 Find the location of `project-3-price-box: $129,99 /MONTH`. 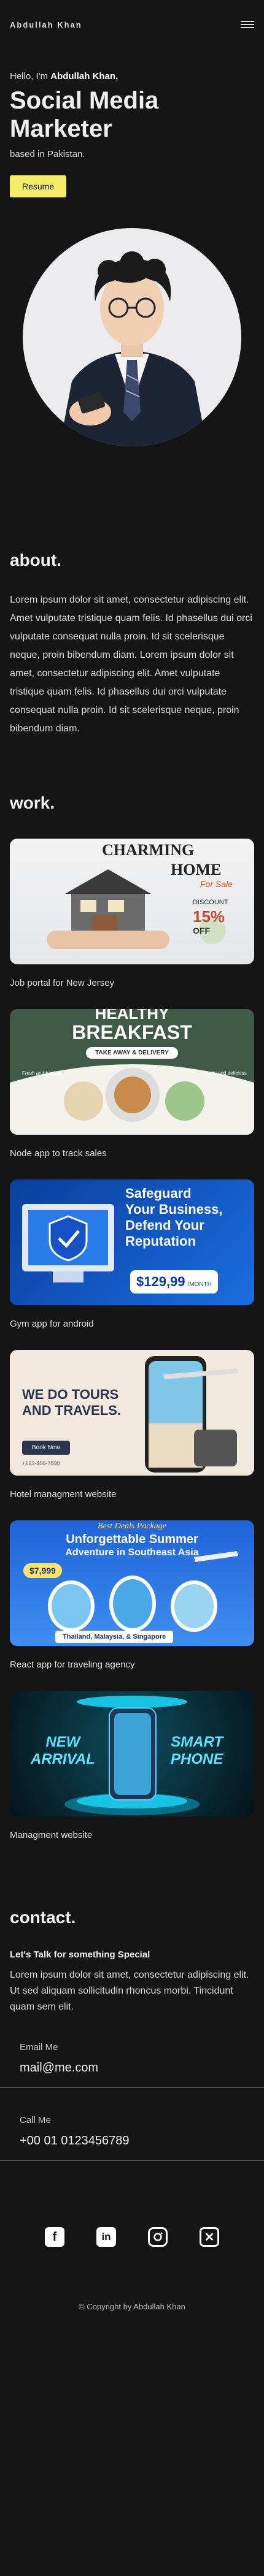

project-3-price-box: $129,99 /MONTH is located at coordinates (174, 1282).